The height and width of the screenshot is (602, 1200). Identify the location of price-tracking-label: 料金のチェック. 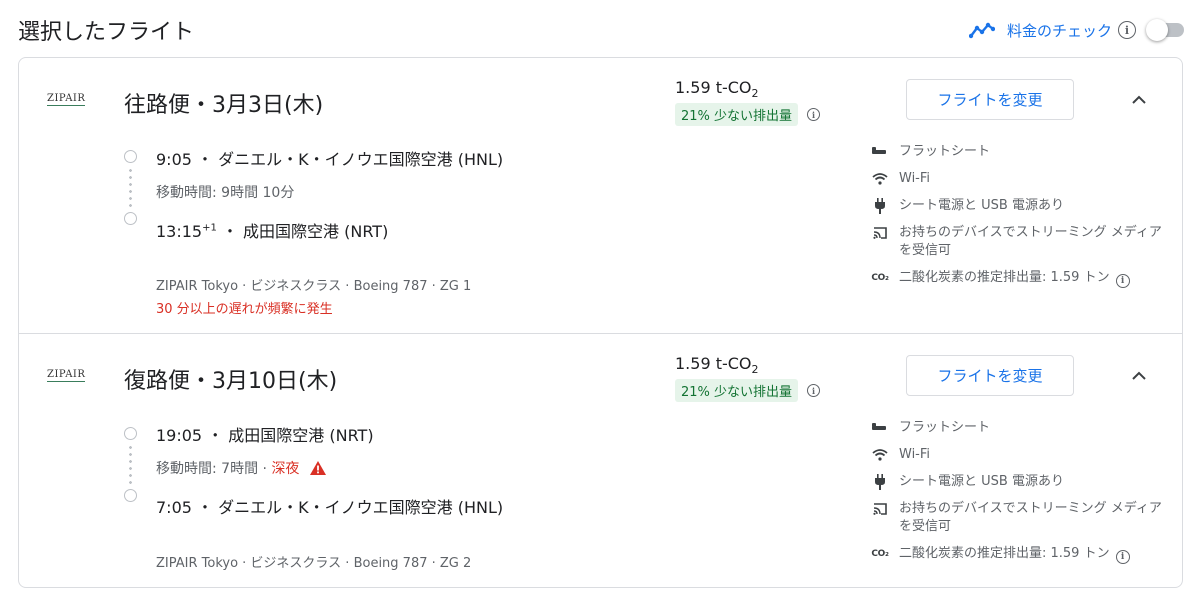
(1059, 30).